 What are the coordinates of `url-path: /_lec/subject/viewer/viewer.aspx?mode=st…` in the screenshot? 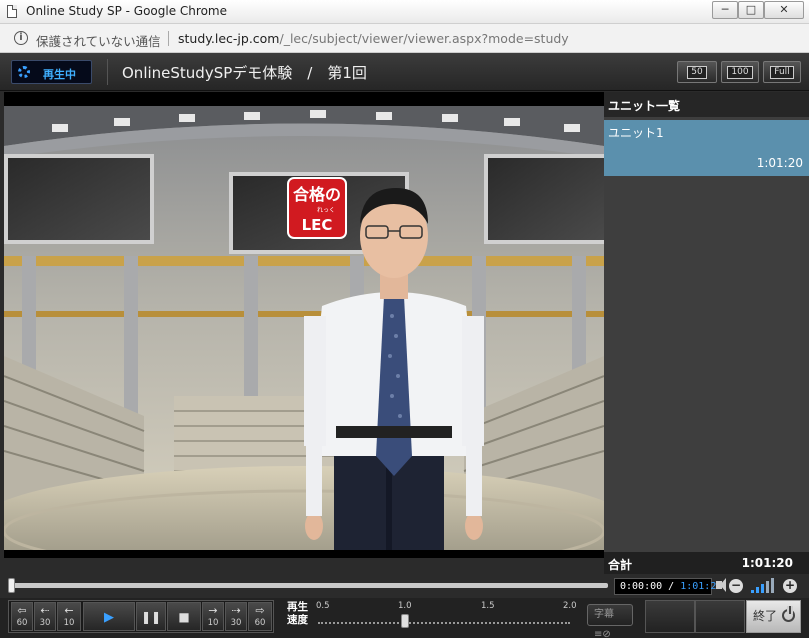 It's located at (424, 38).